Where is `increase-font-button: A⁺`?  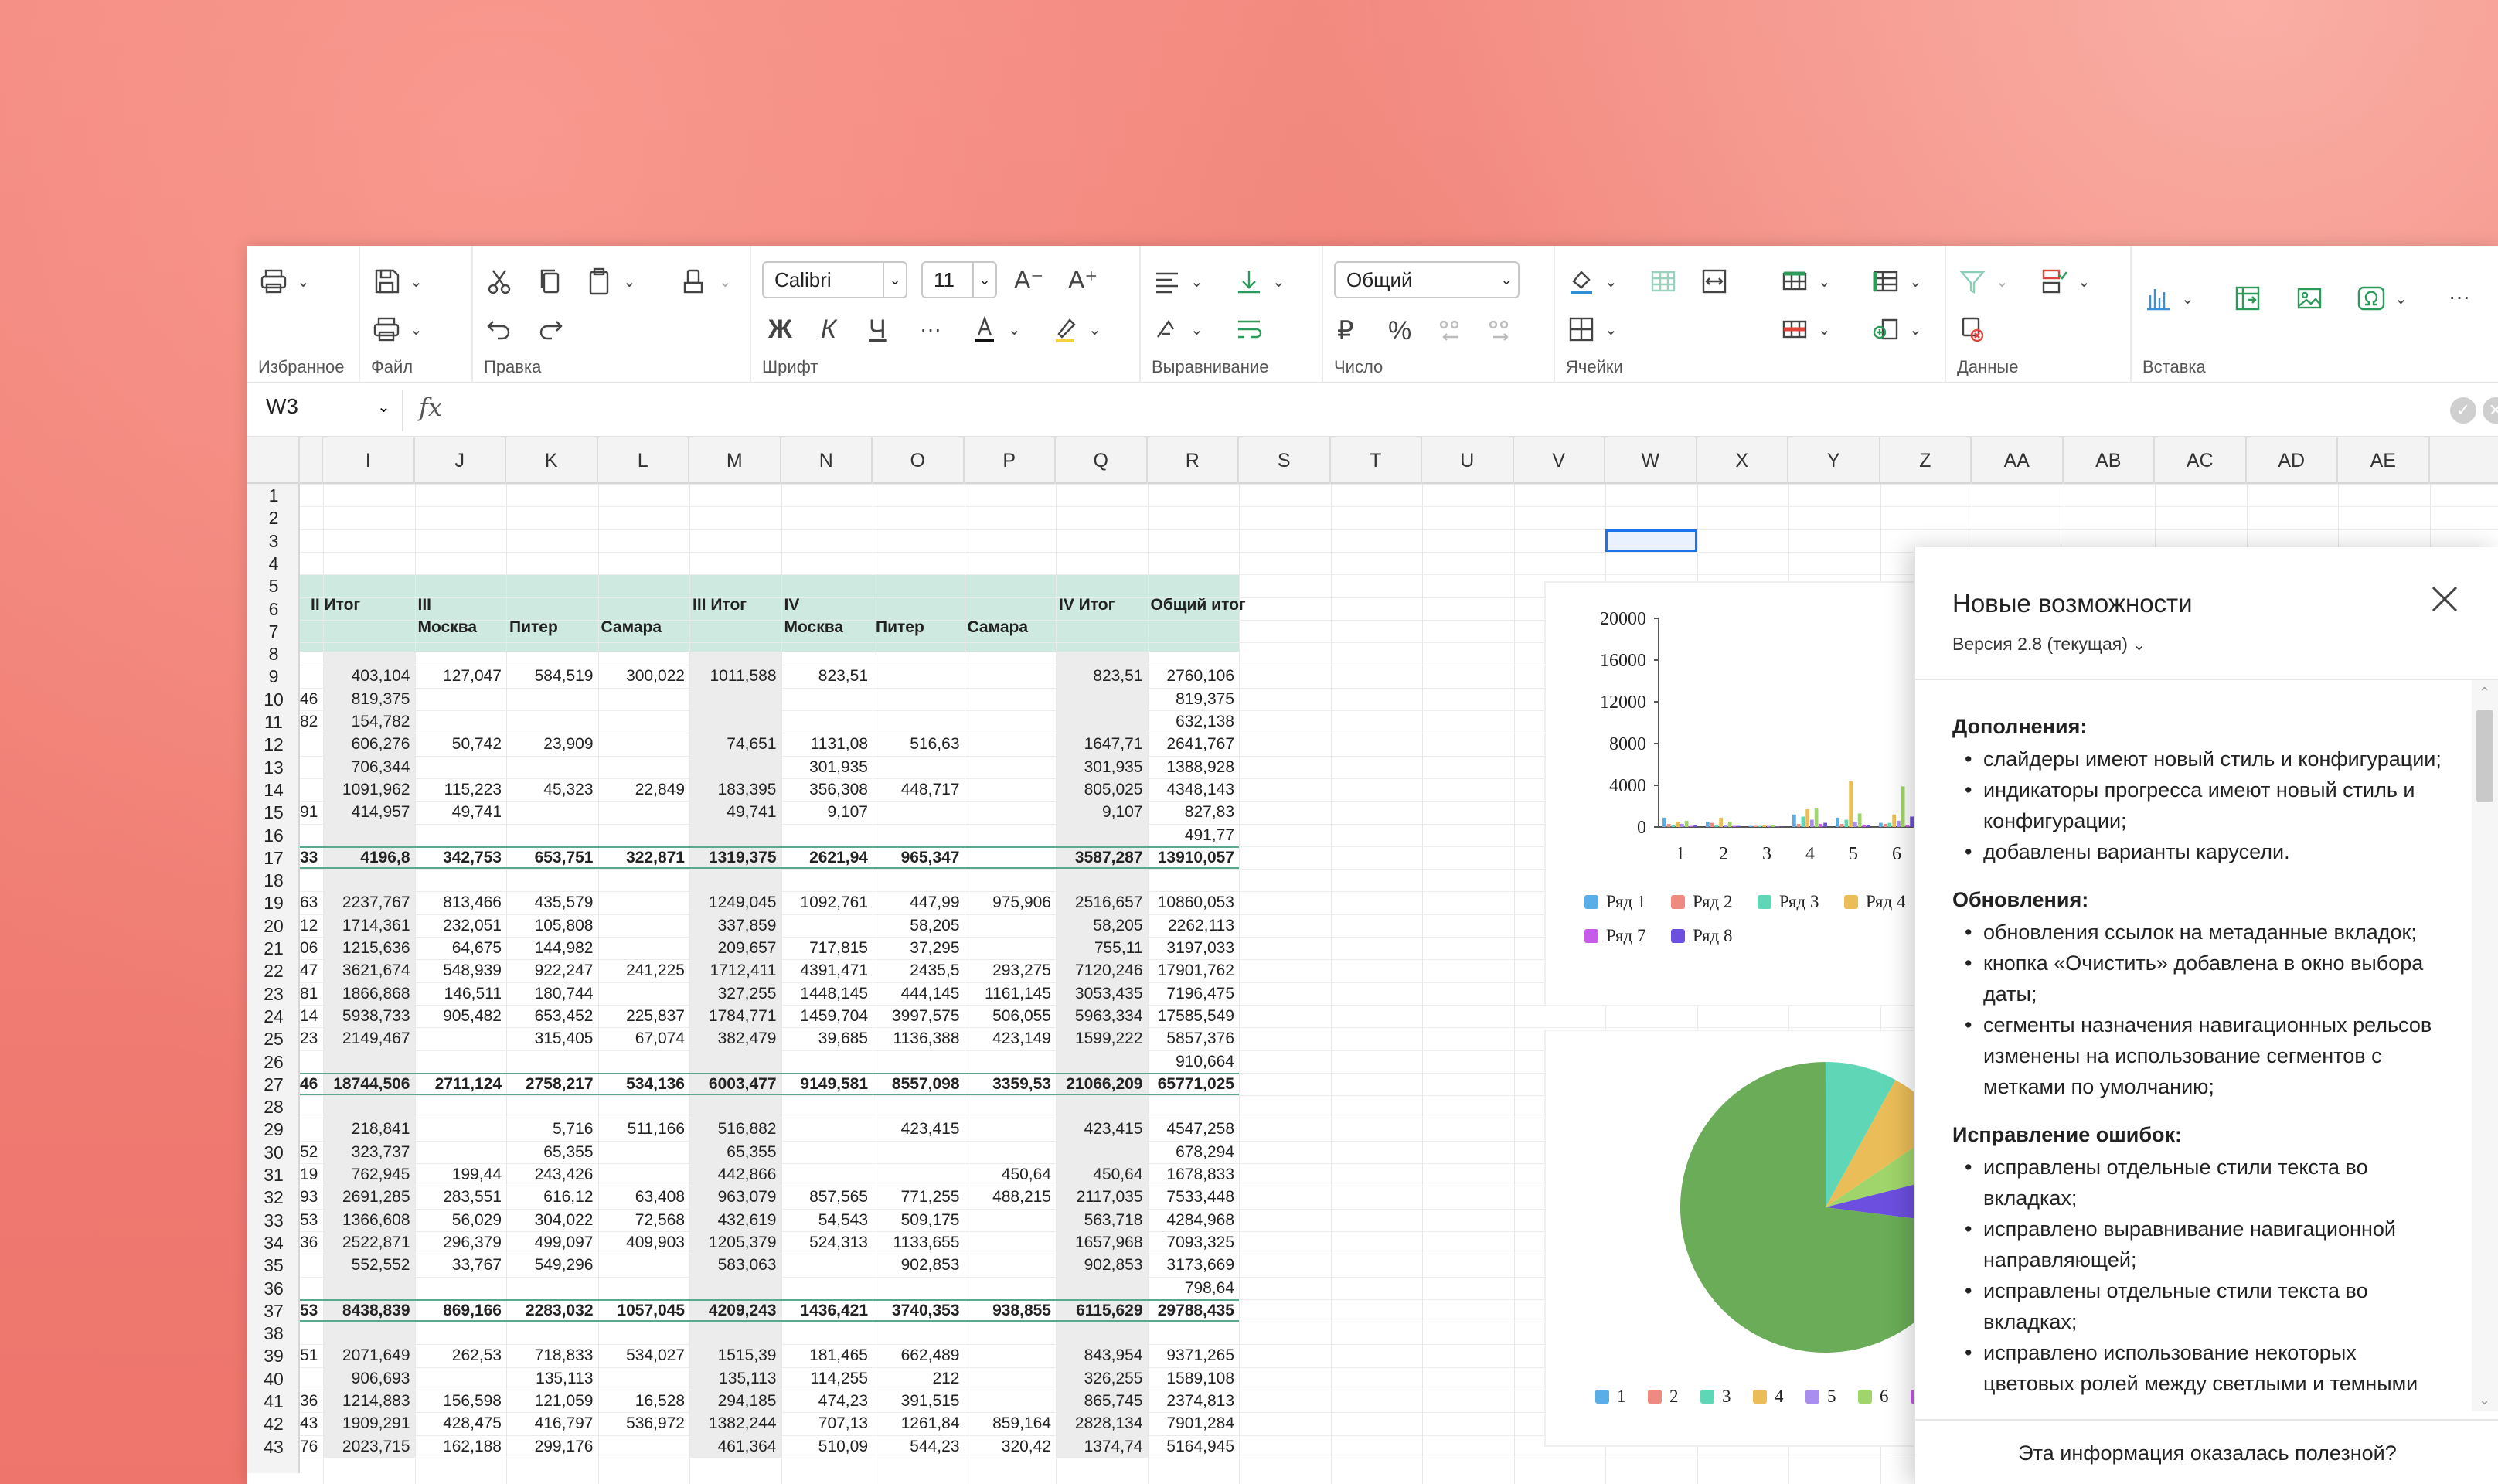
increase-font-button: A⁺ is located at coordinates (1083, 279).